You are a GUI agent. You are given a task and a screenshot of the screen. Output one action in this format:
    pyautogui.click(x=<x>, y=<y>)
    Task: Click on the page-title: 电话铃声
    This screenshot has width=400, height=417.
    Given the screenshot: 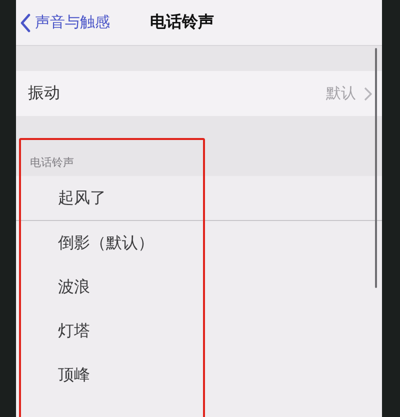 What is the action you would take?
    pyautogui.click(x=182, y=22)
    